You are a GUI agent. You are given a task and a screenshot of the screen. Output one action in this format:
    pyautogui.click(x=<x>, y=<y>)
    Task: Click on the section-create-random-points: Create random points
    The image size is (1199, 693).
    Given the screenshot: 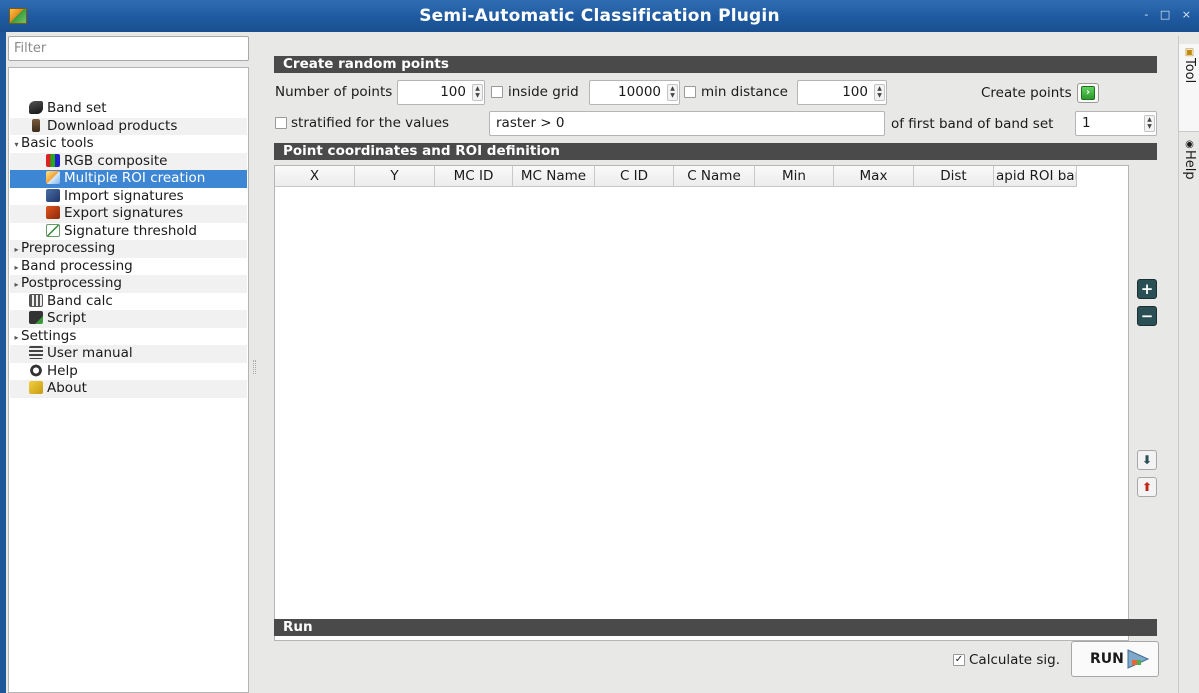 What is the action you would take?
    pyautogui.click(x=715, y=64)
    